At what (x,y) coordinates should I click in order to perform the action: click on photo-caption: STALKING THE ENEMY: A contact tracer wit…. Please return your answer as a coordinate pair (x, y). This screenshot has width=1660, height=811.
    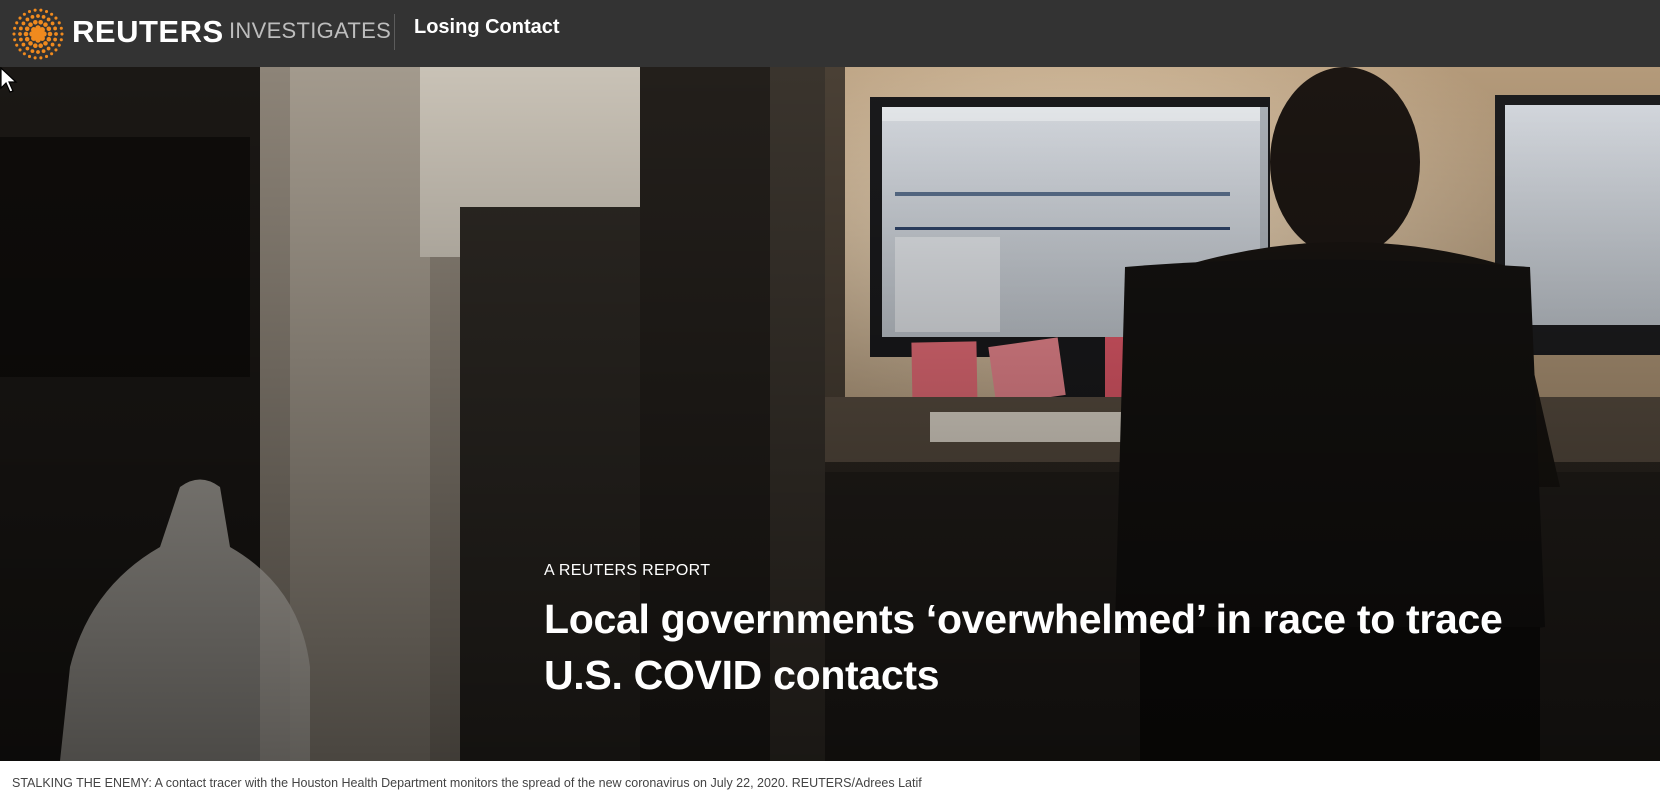
    Looking at the image, I should click on (467, 783).